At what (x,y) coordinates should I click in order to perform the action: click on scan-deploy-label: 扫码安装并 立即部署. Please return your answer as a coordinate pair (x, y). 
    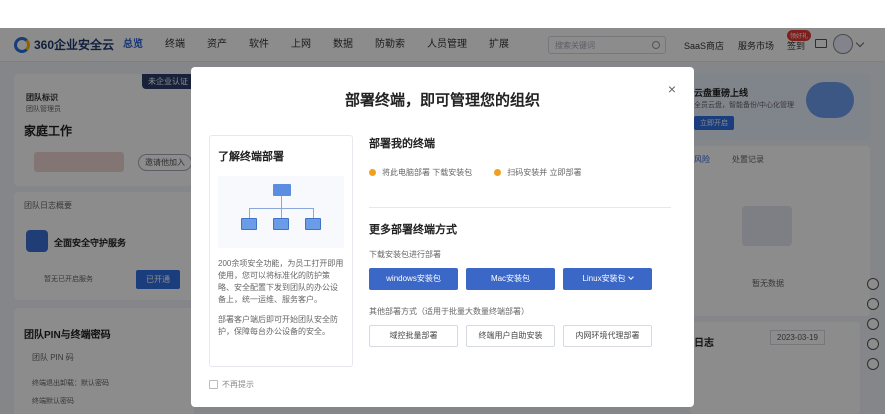
    Looking at the image, I should click on (544, 172).